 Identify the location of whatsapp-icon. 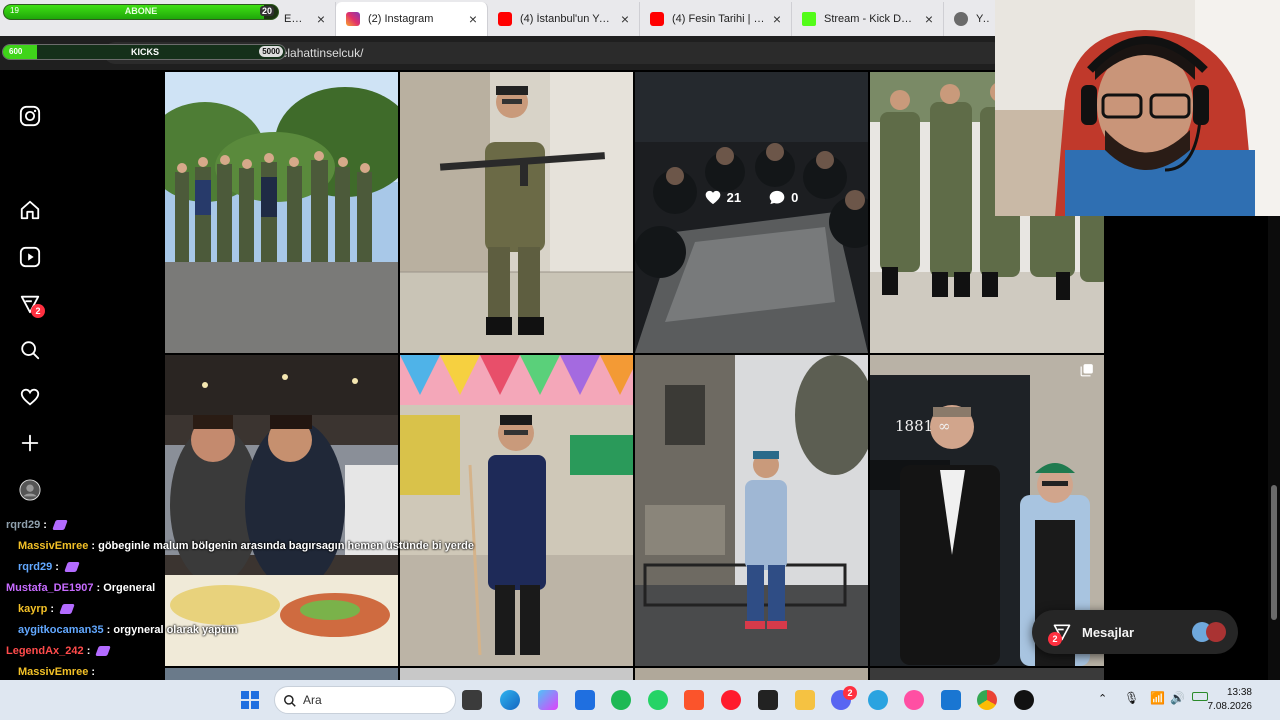
(658, 700).